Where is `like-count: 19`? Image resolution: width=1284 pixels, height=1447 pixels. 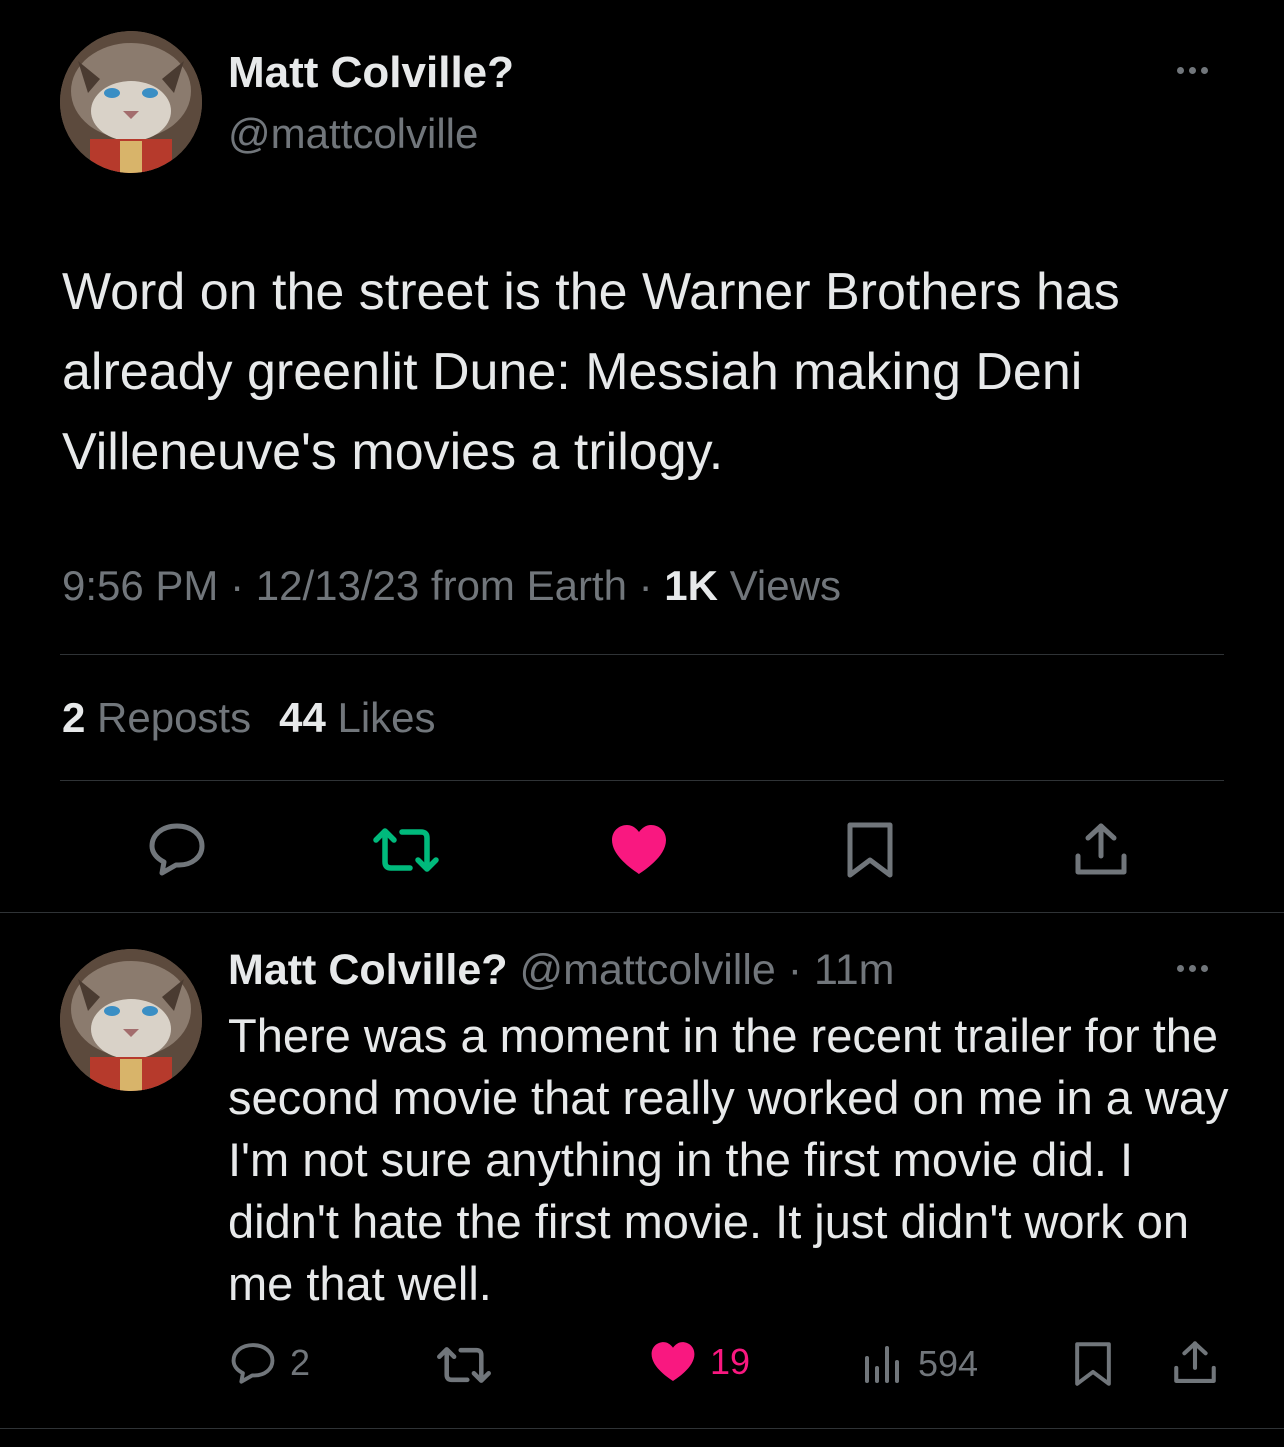 like-count: 19 is located at coordinates (730, 1361).